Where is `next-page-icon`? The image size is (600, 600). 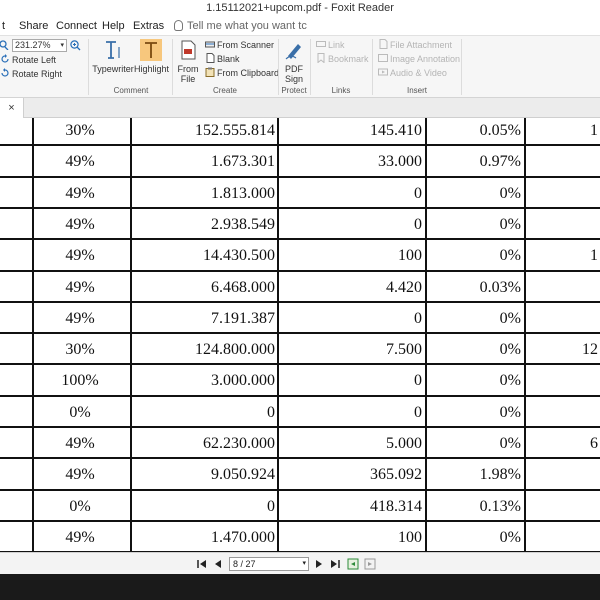
next-page-icon is located at coordinates (319, 564).